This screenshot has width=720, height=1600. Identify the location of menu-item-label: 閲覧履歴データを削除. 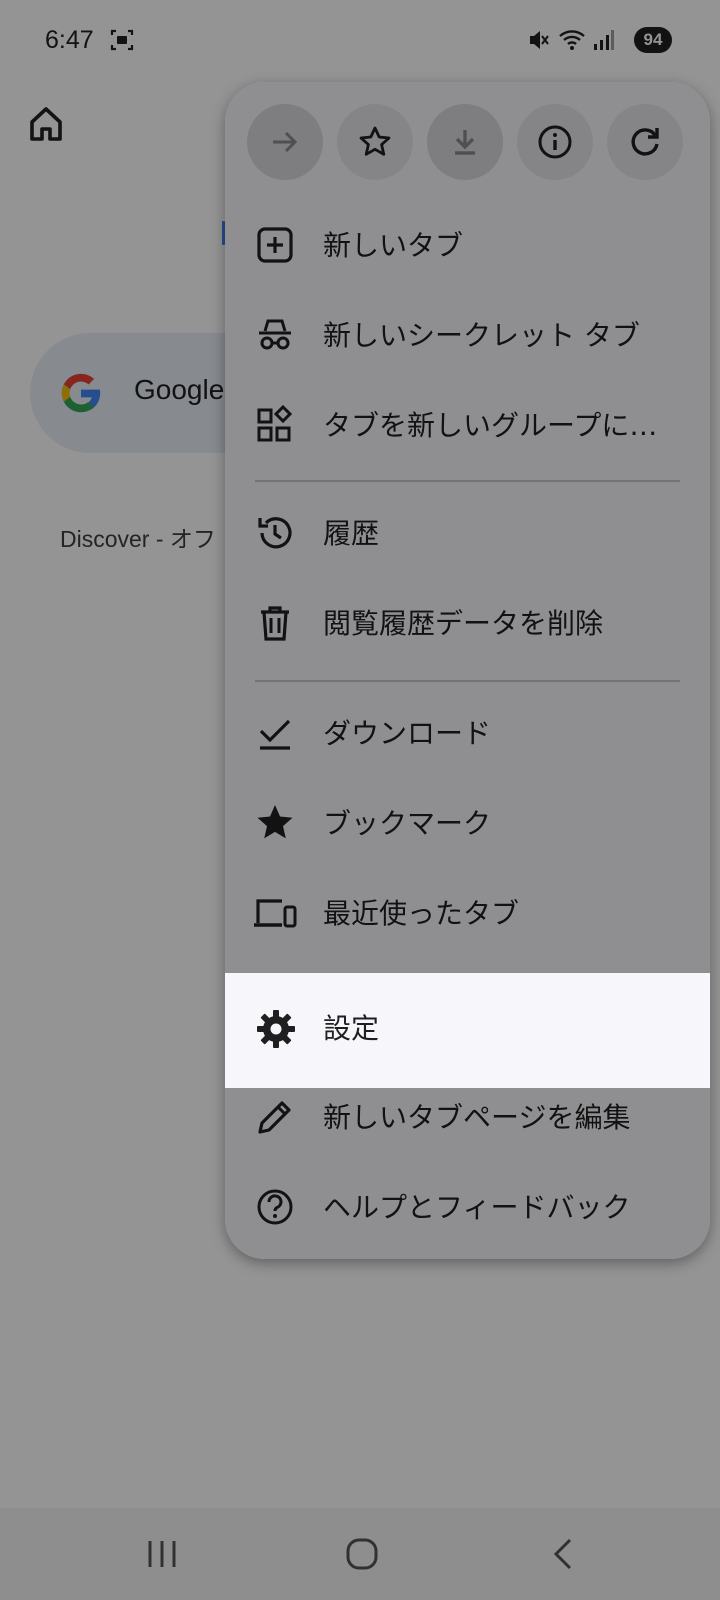
(463, 623).